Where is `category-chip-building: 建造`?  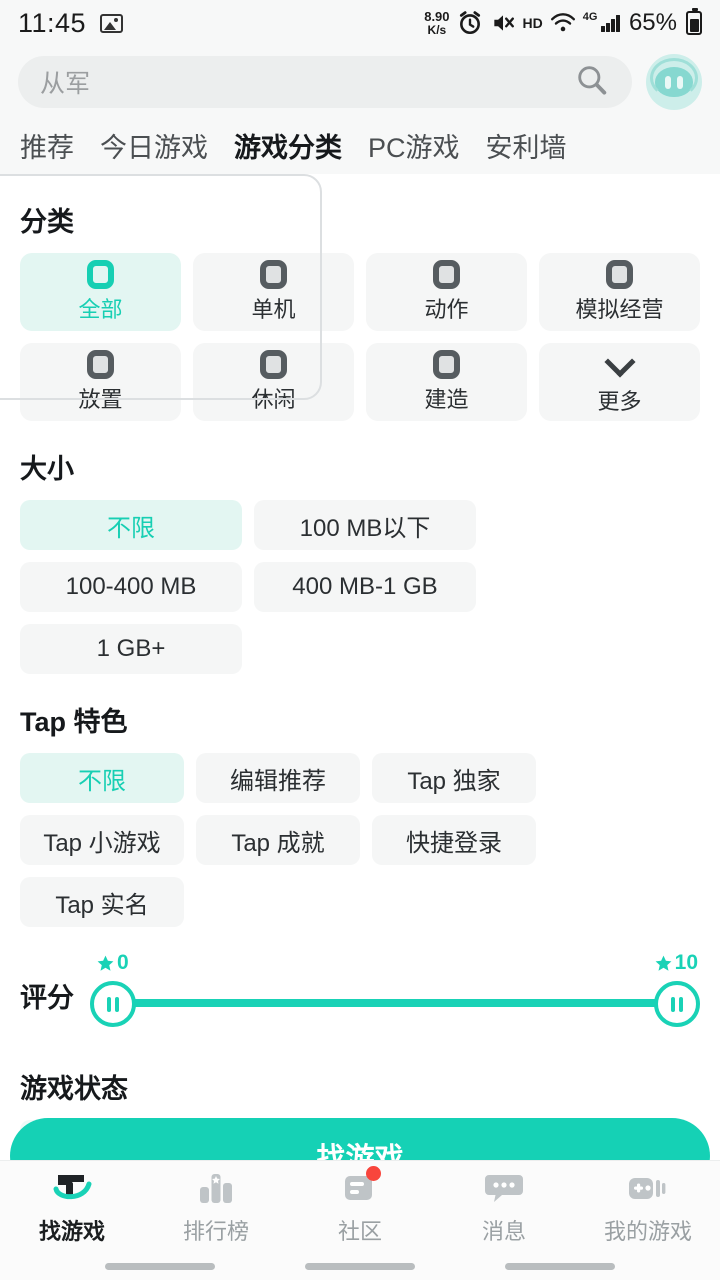
category-chip-building: 建造 is located at coordinates (446, 382).